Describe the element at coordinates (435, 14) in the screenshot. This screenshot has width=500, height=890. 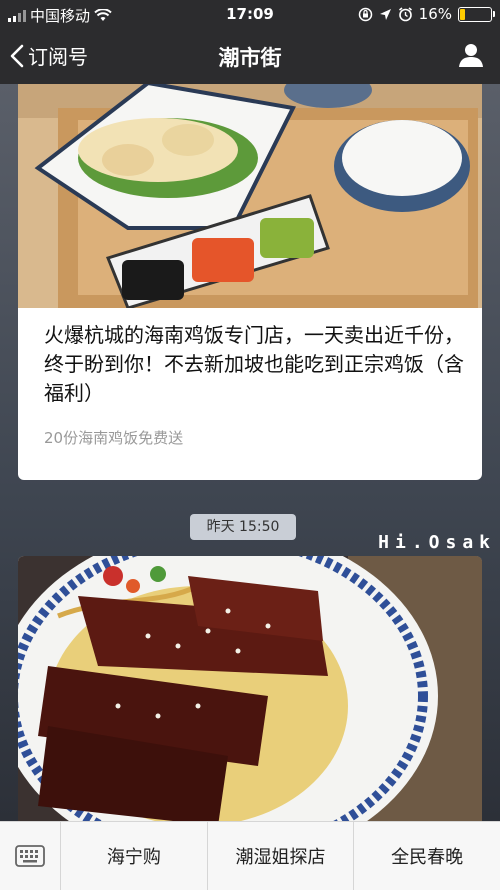
I see `battery-percent: 16%` at that location.